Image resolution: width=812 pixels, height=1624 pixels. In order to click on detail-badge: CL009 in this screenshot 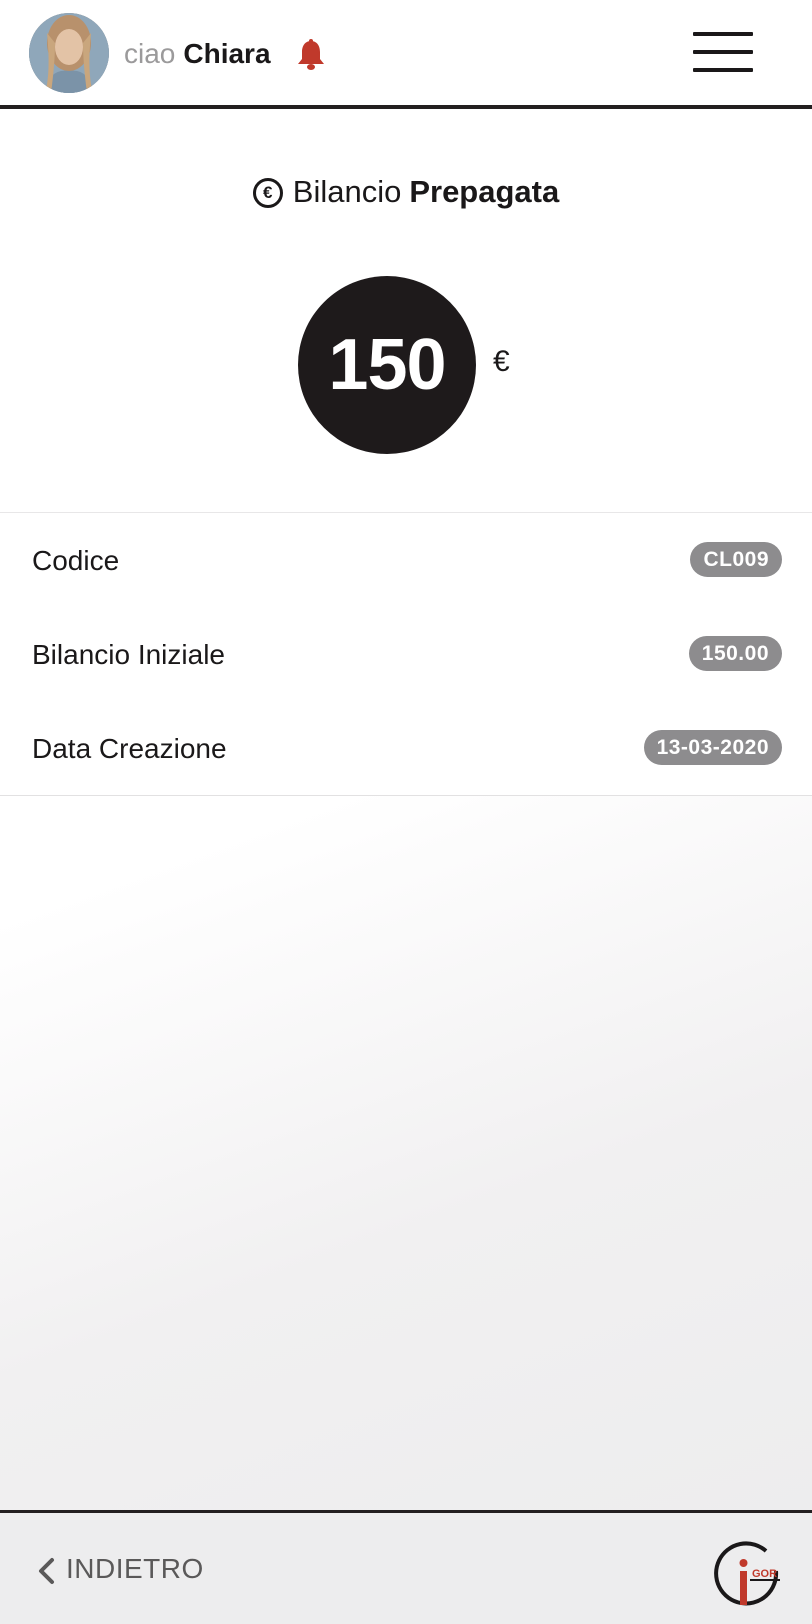, I will do `click(736, 559)`.